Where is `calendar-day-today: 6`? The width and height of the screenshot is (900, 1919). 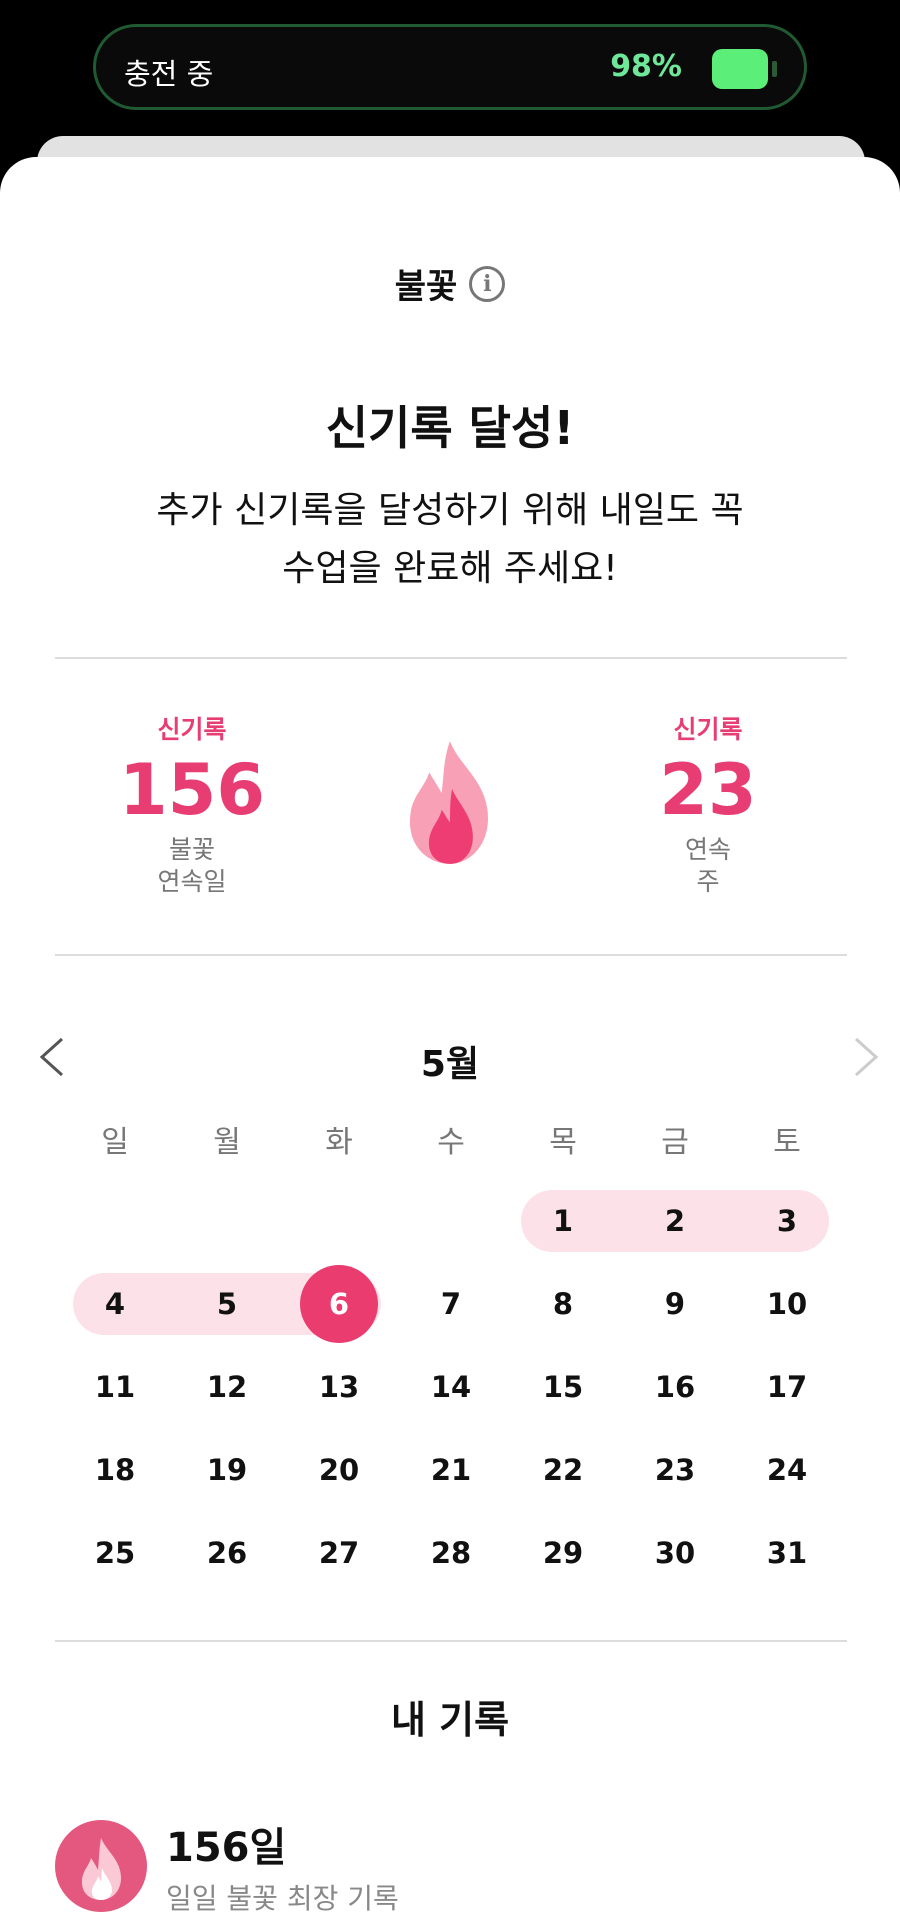 calendar-day-today: 6 is located at coordinates (339, 1304).